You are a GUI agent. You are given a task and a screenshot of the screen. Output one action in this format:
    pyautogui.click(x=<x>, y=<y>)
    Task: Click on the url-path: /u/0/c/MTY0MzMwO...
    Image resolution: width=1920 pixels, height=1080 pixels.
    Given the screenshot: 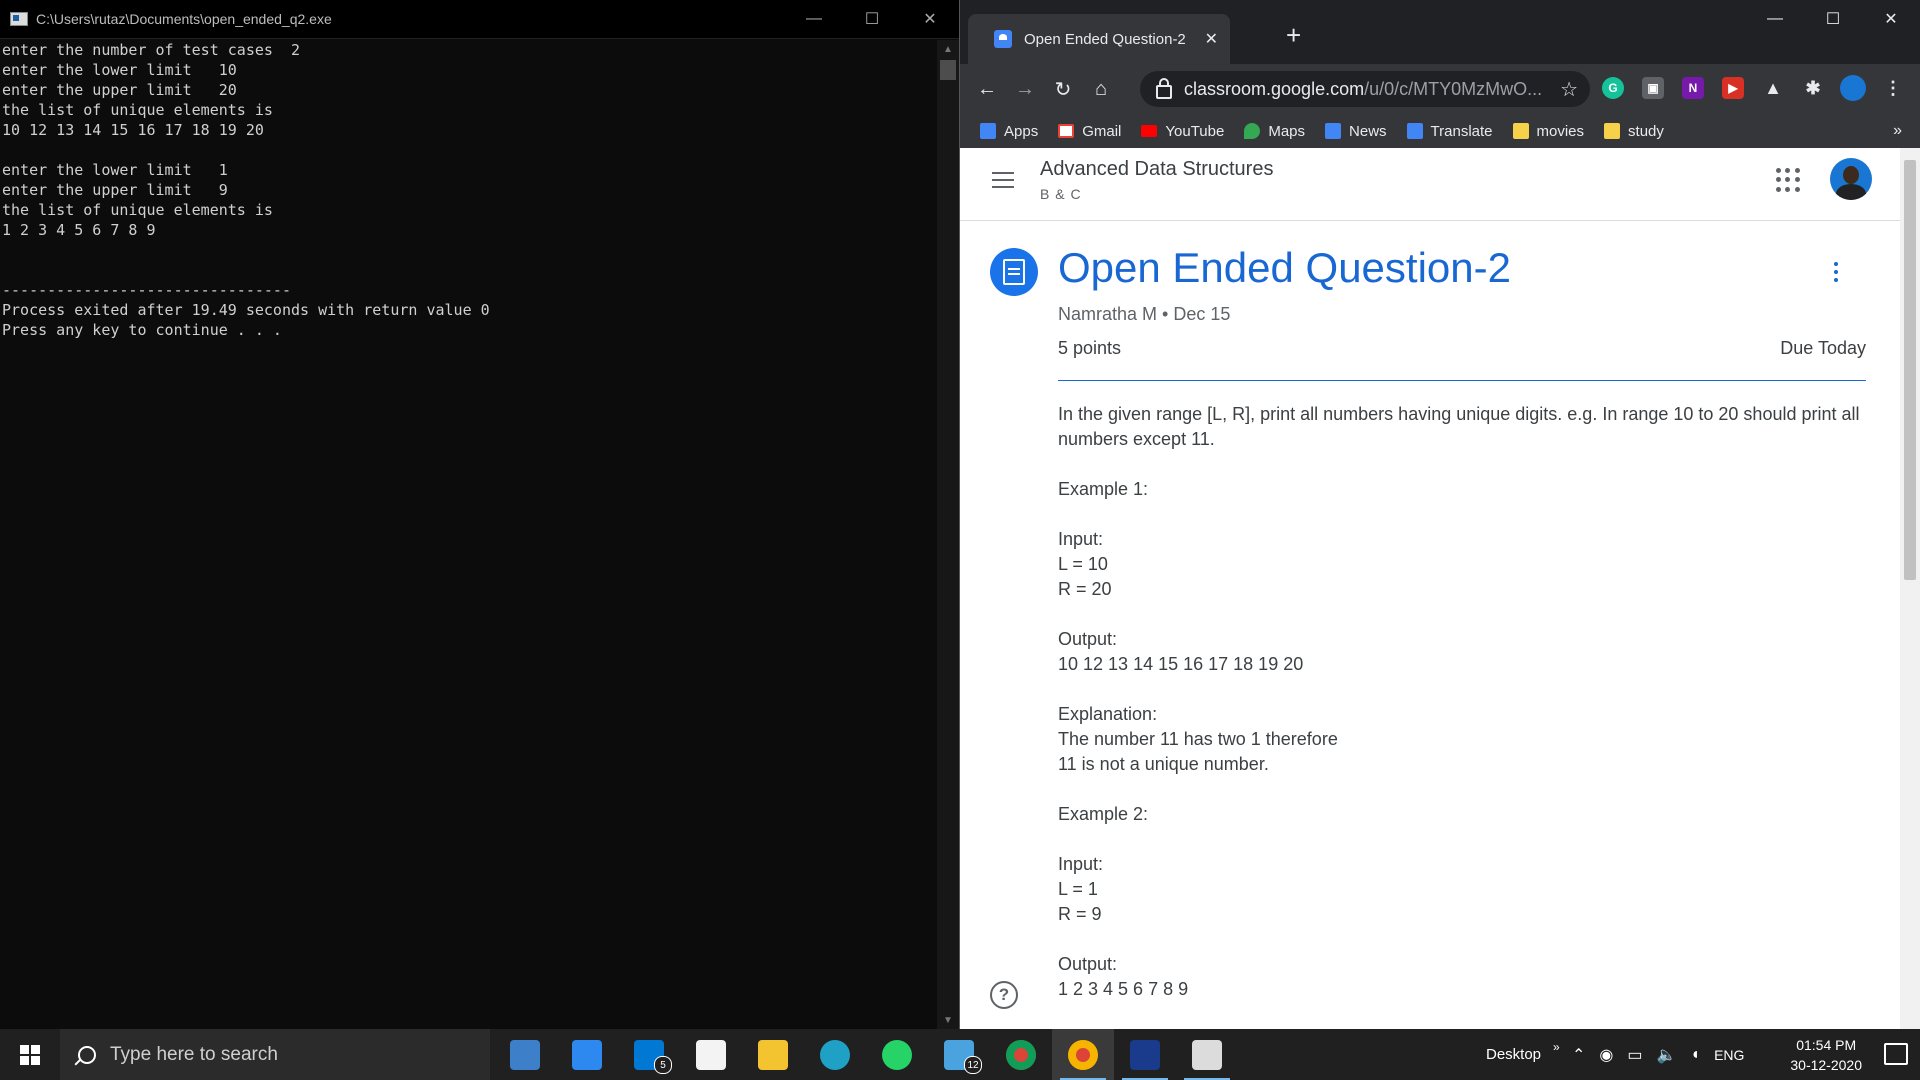 What is the action you would take?
    pyautogui.click(x=1453, y=88)
    